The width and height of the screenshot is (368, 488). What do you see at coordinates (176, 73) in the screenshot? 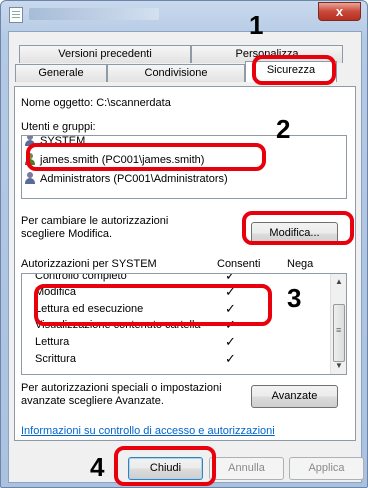
I see `tab-condivisione: Condivisione` at bounding box center [176, 73].